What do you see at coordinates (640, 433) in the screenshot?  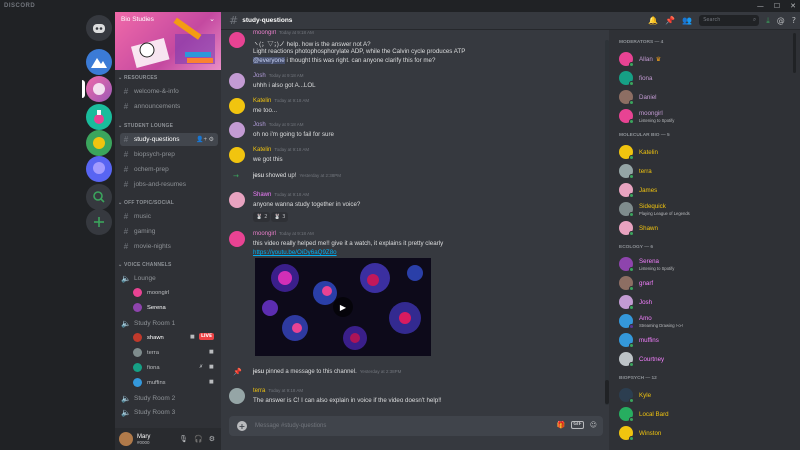 I see `member-winston: Winston` at bounding box center [640, 433].